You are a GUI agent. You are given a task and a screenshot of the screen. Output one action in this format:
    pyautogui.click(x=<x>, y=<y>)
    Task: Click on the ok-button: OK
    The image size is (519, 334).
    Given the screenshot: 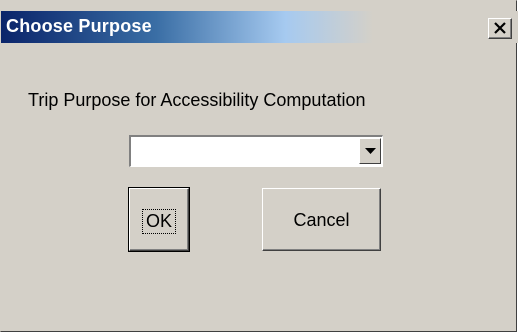 What is the action you would take?
    pyautogui.click(x=159, y=219)
    